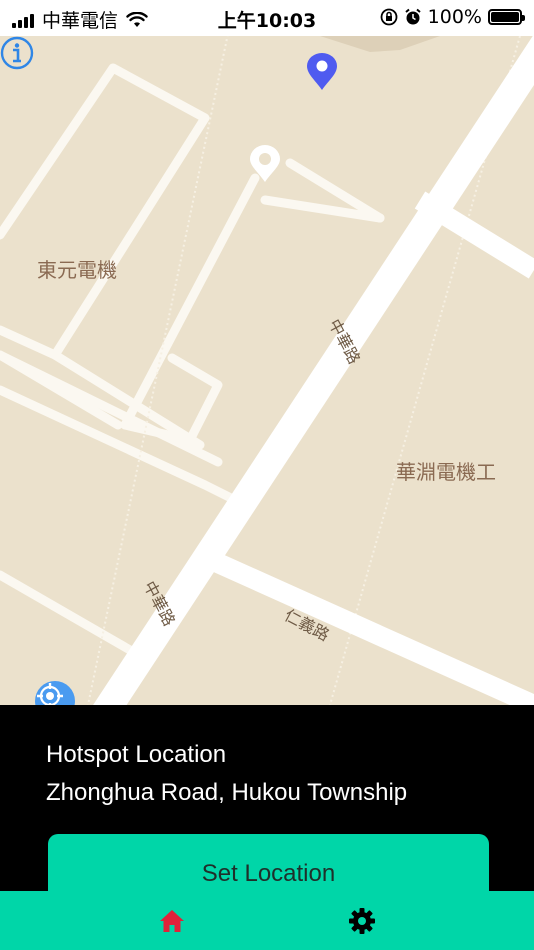  I want to click on map-place-label: 東元電機, so click(77, 270).